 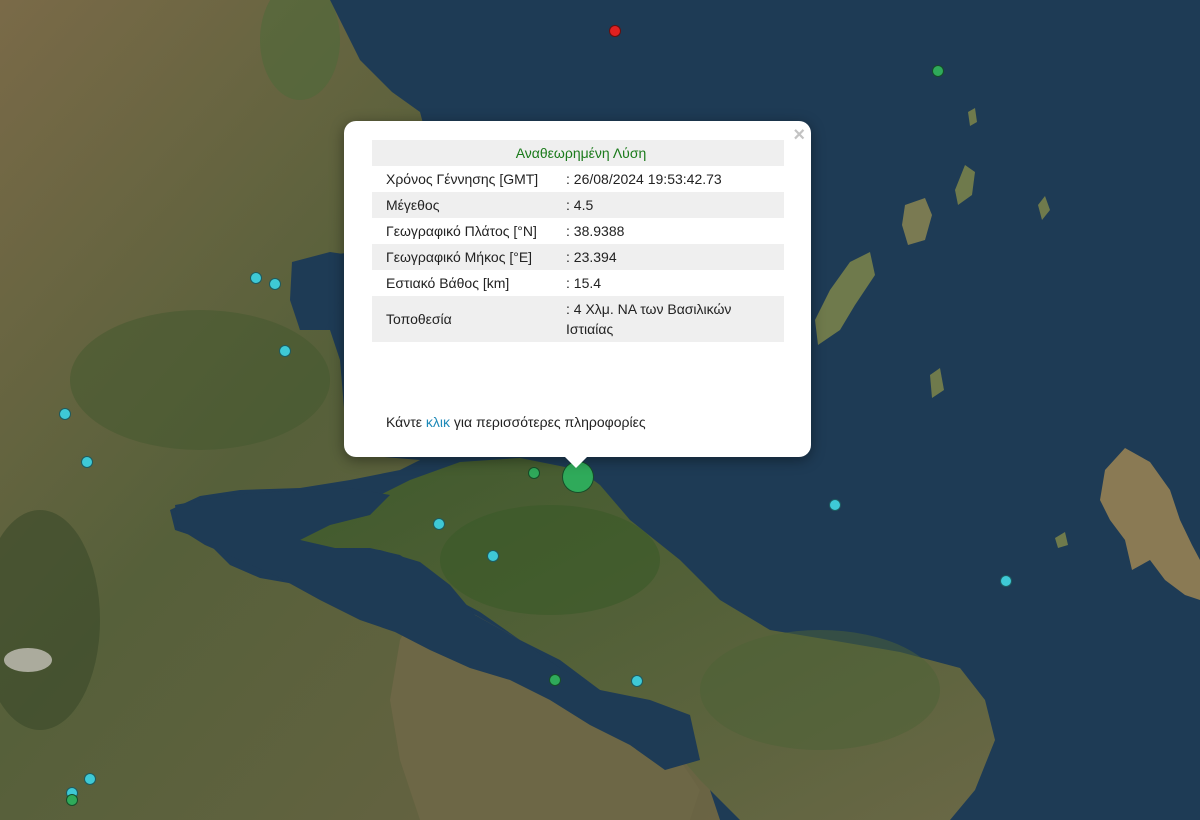 I want to click on latitude-value: : 38.9388, so click(x=595, y=231).